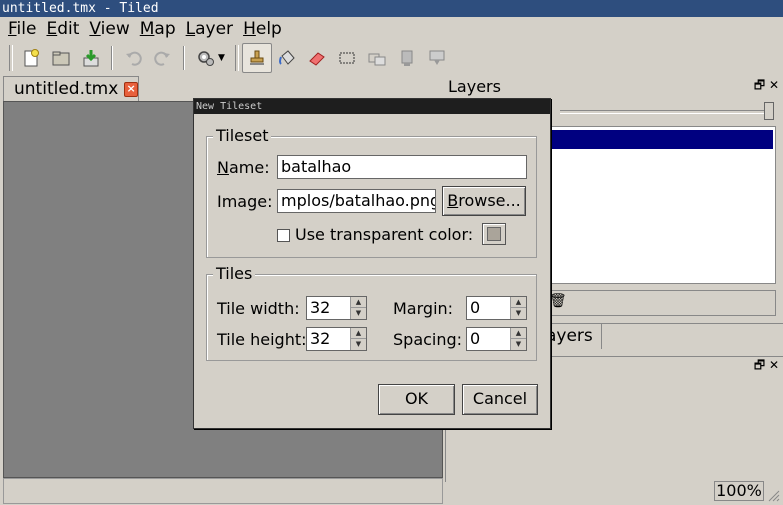  I want to click on main-toolbar: ▼, so click(391, 58).